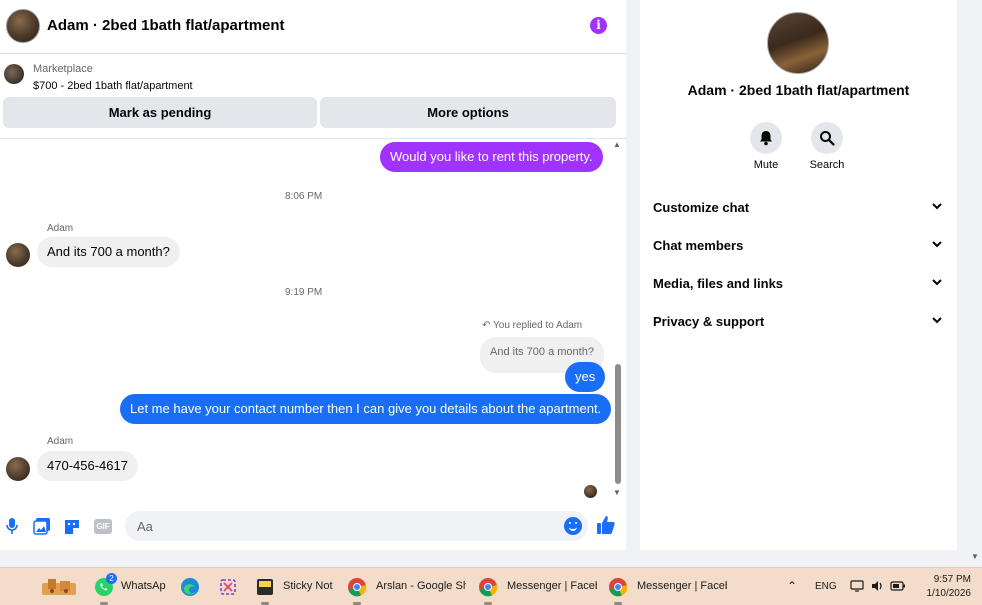  I want to click on message-input, so click(356, 526).